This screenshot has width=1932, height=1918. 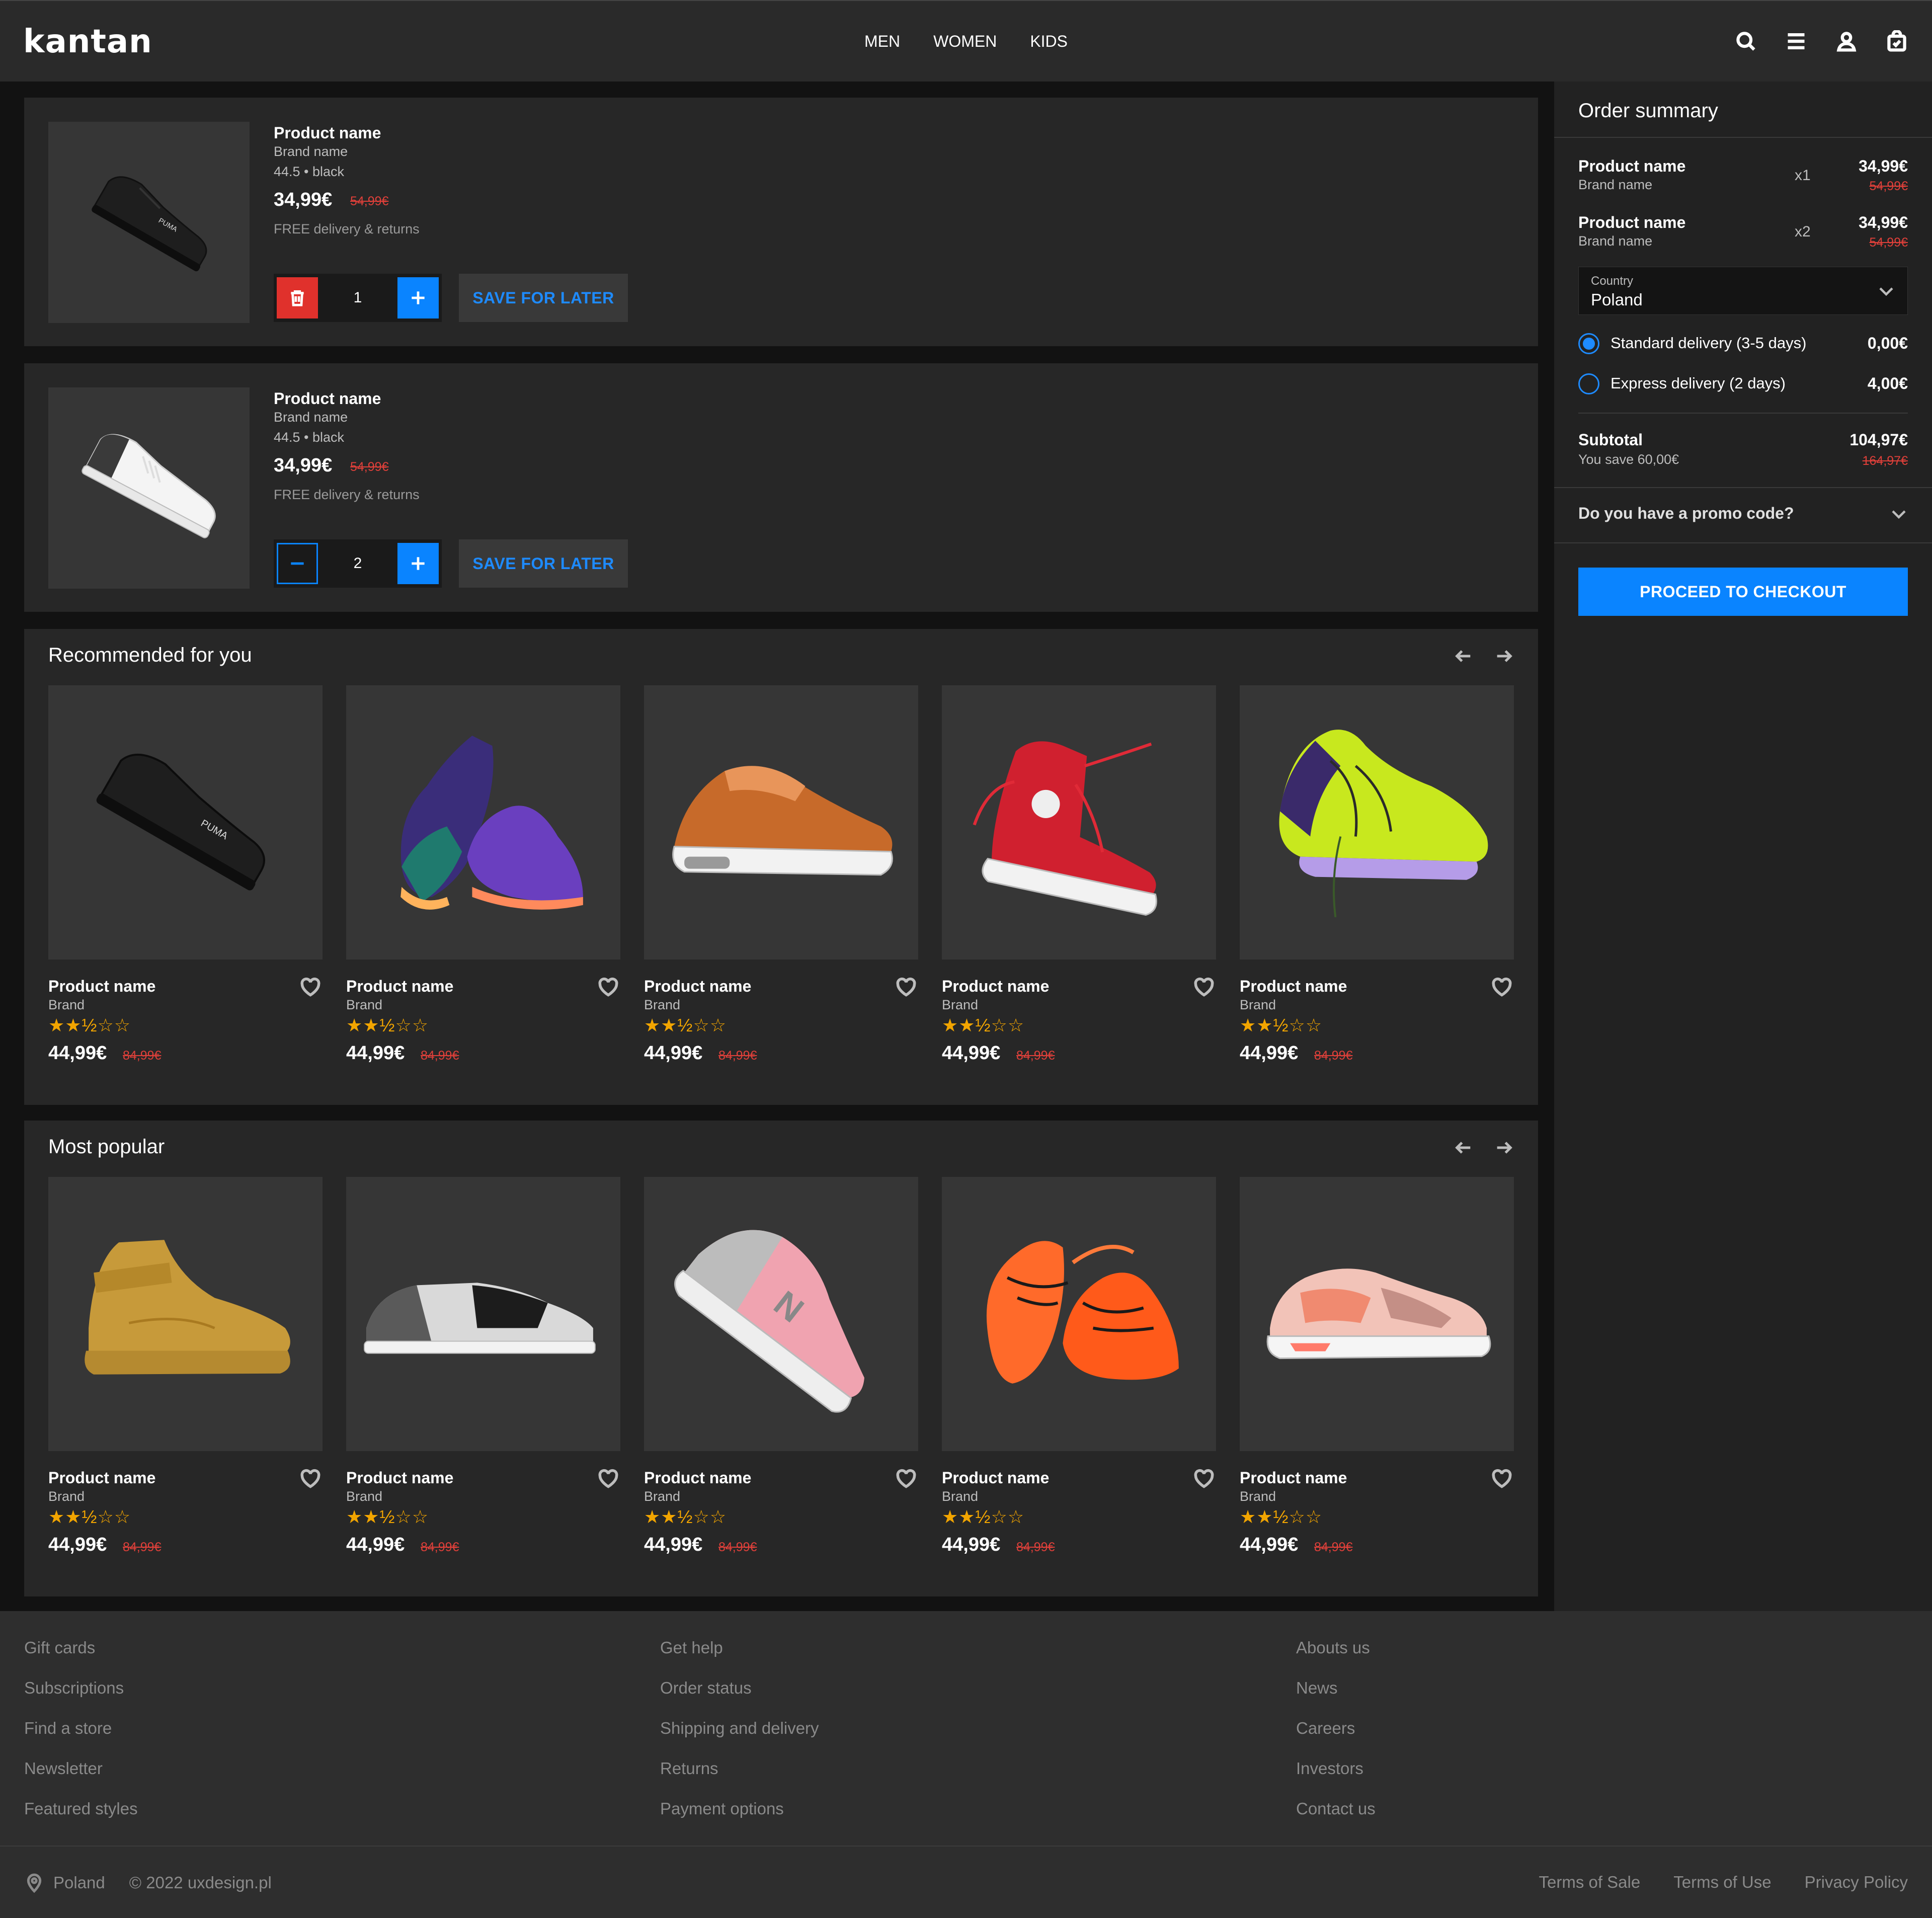 I want to click on location-text: Poland, so click(x=79, y=1882).